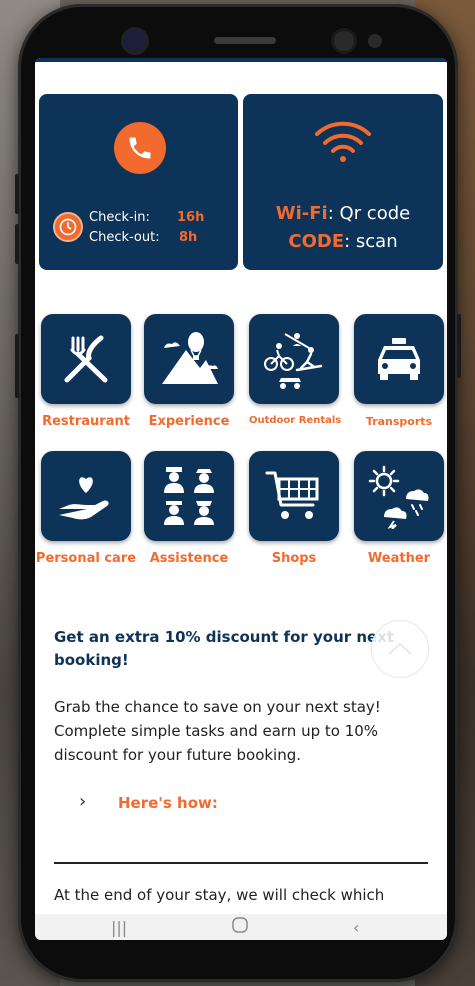 This screenshot has width=475, height=986. I want to click on fork-knife-icon, so click(86, 359).